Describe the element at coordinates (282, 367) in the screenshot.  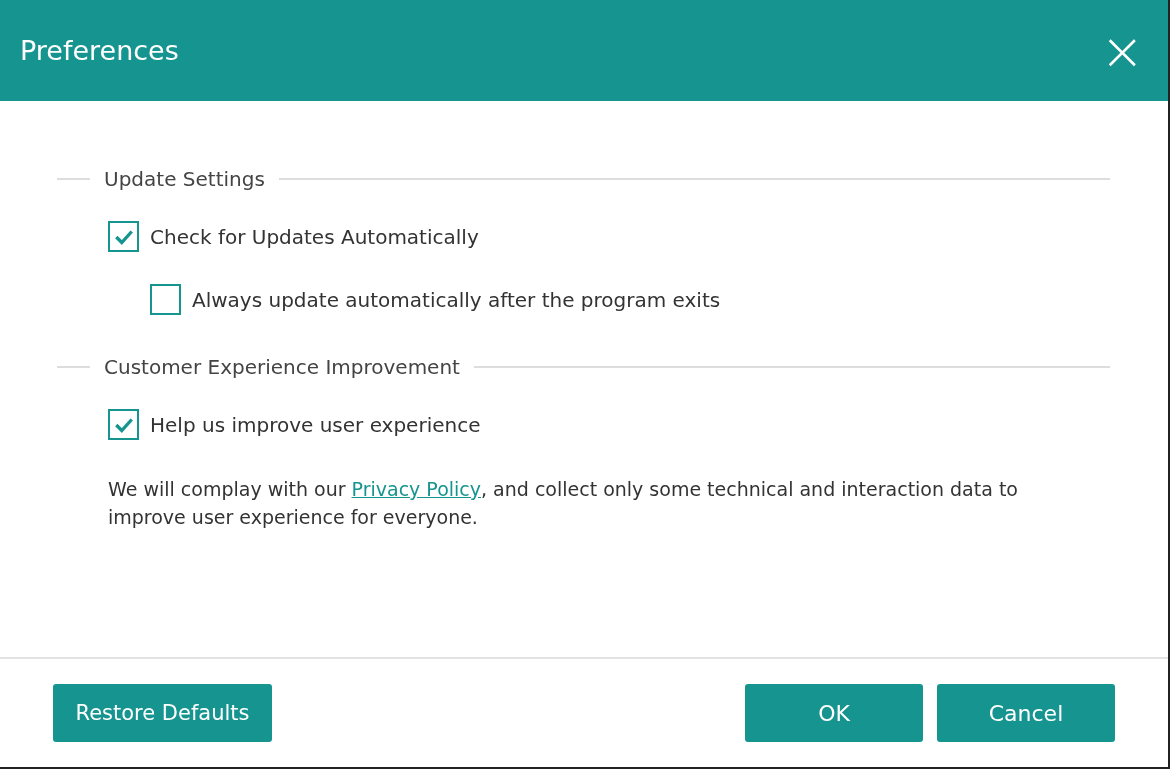
I see `section-title: Customer Experience Improvement` at that location.